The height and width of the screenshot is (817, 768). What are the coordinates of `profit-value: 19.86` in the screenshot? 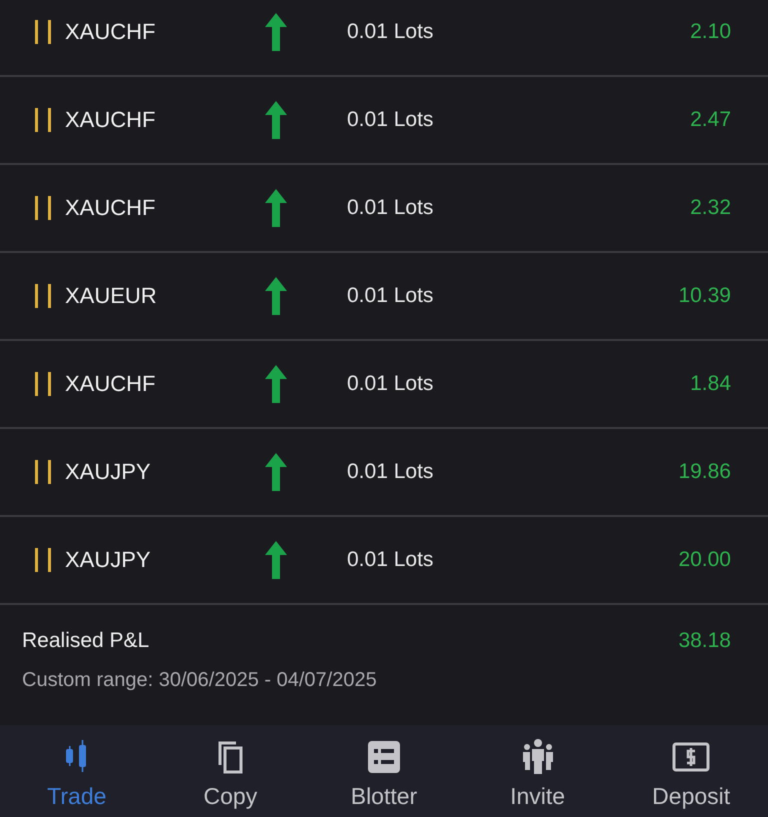 It's located at (704, 472).